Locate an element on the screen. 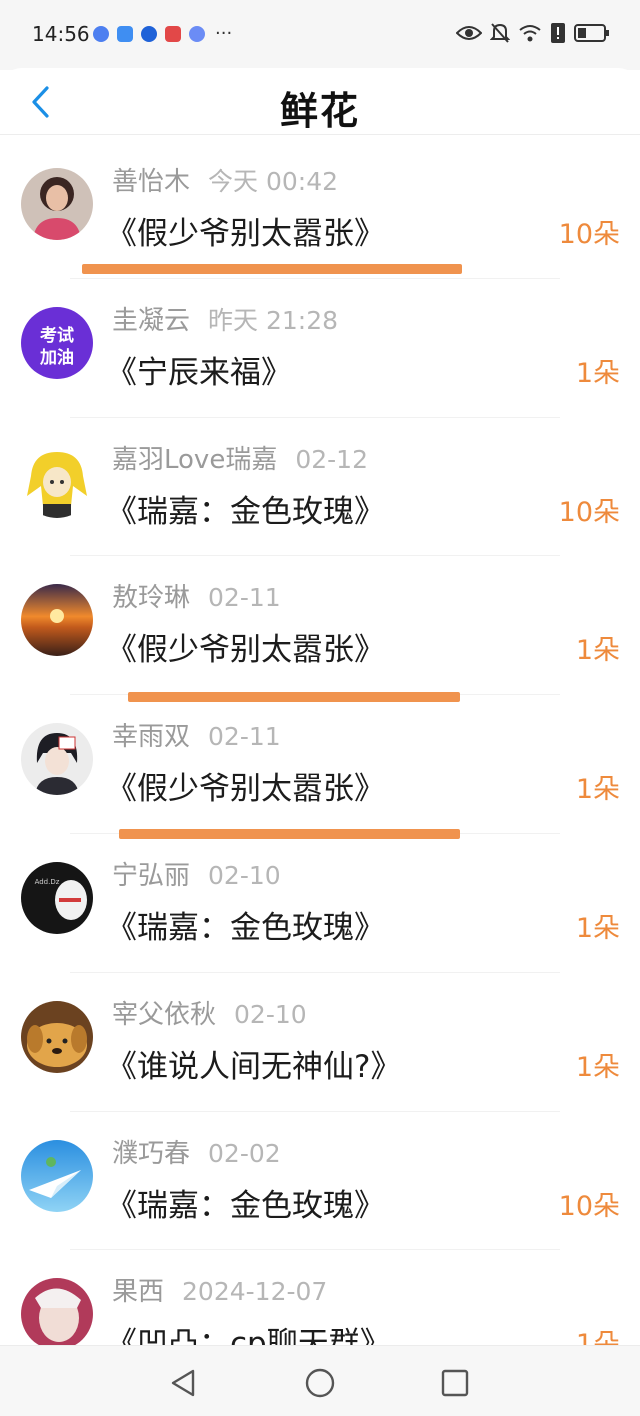 This screenshot has width=640, height=1416. notification-icons: ··· is located at coordinates (163, 33).